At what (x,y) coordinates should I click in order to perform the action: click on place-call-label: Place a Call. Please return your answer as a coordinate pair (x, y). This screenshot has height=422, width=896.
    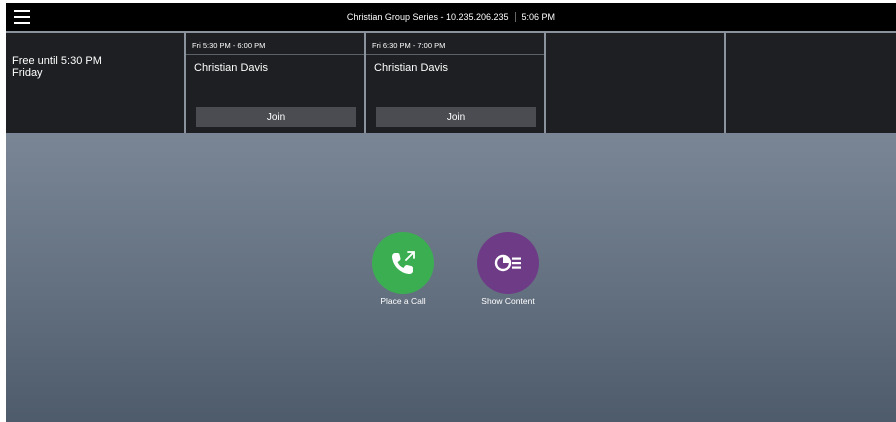
    Looking at the image, I should click on (403, 301).